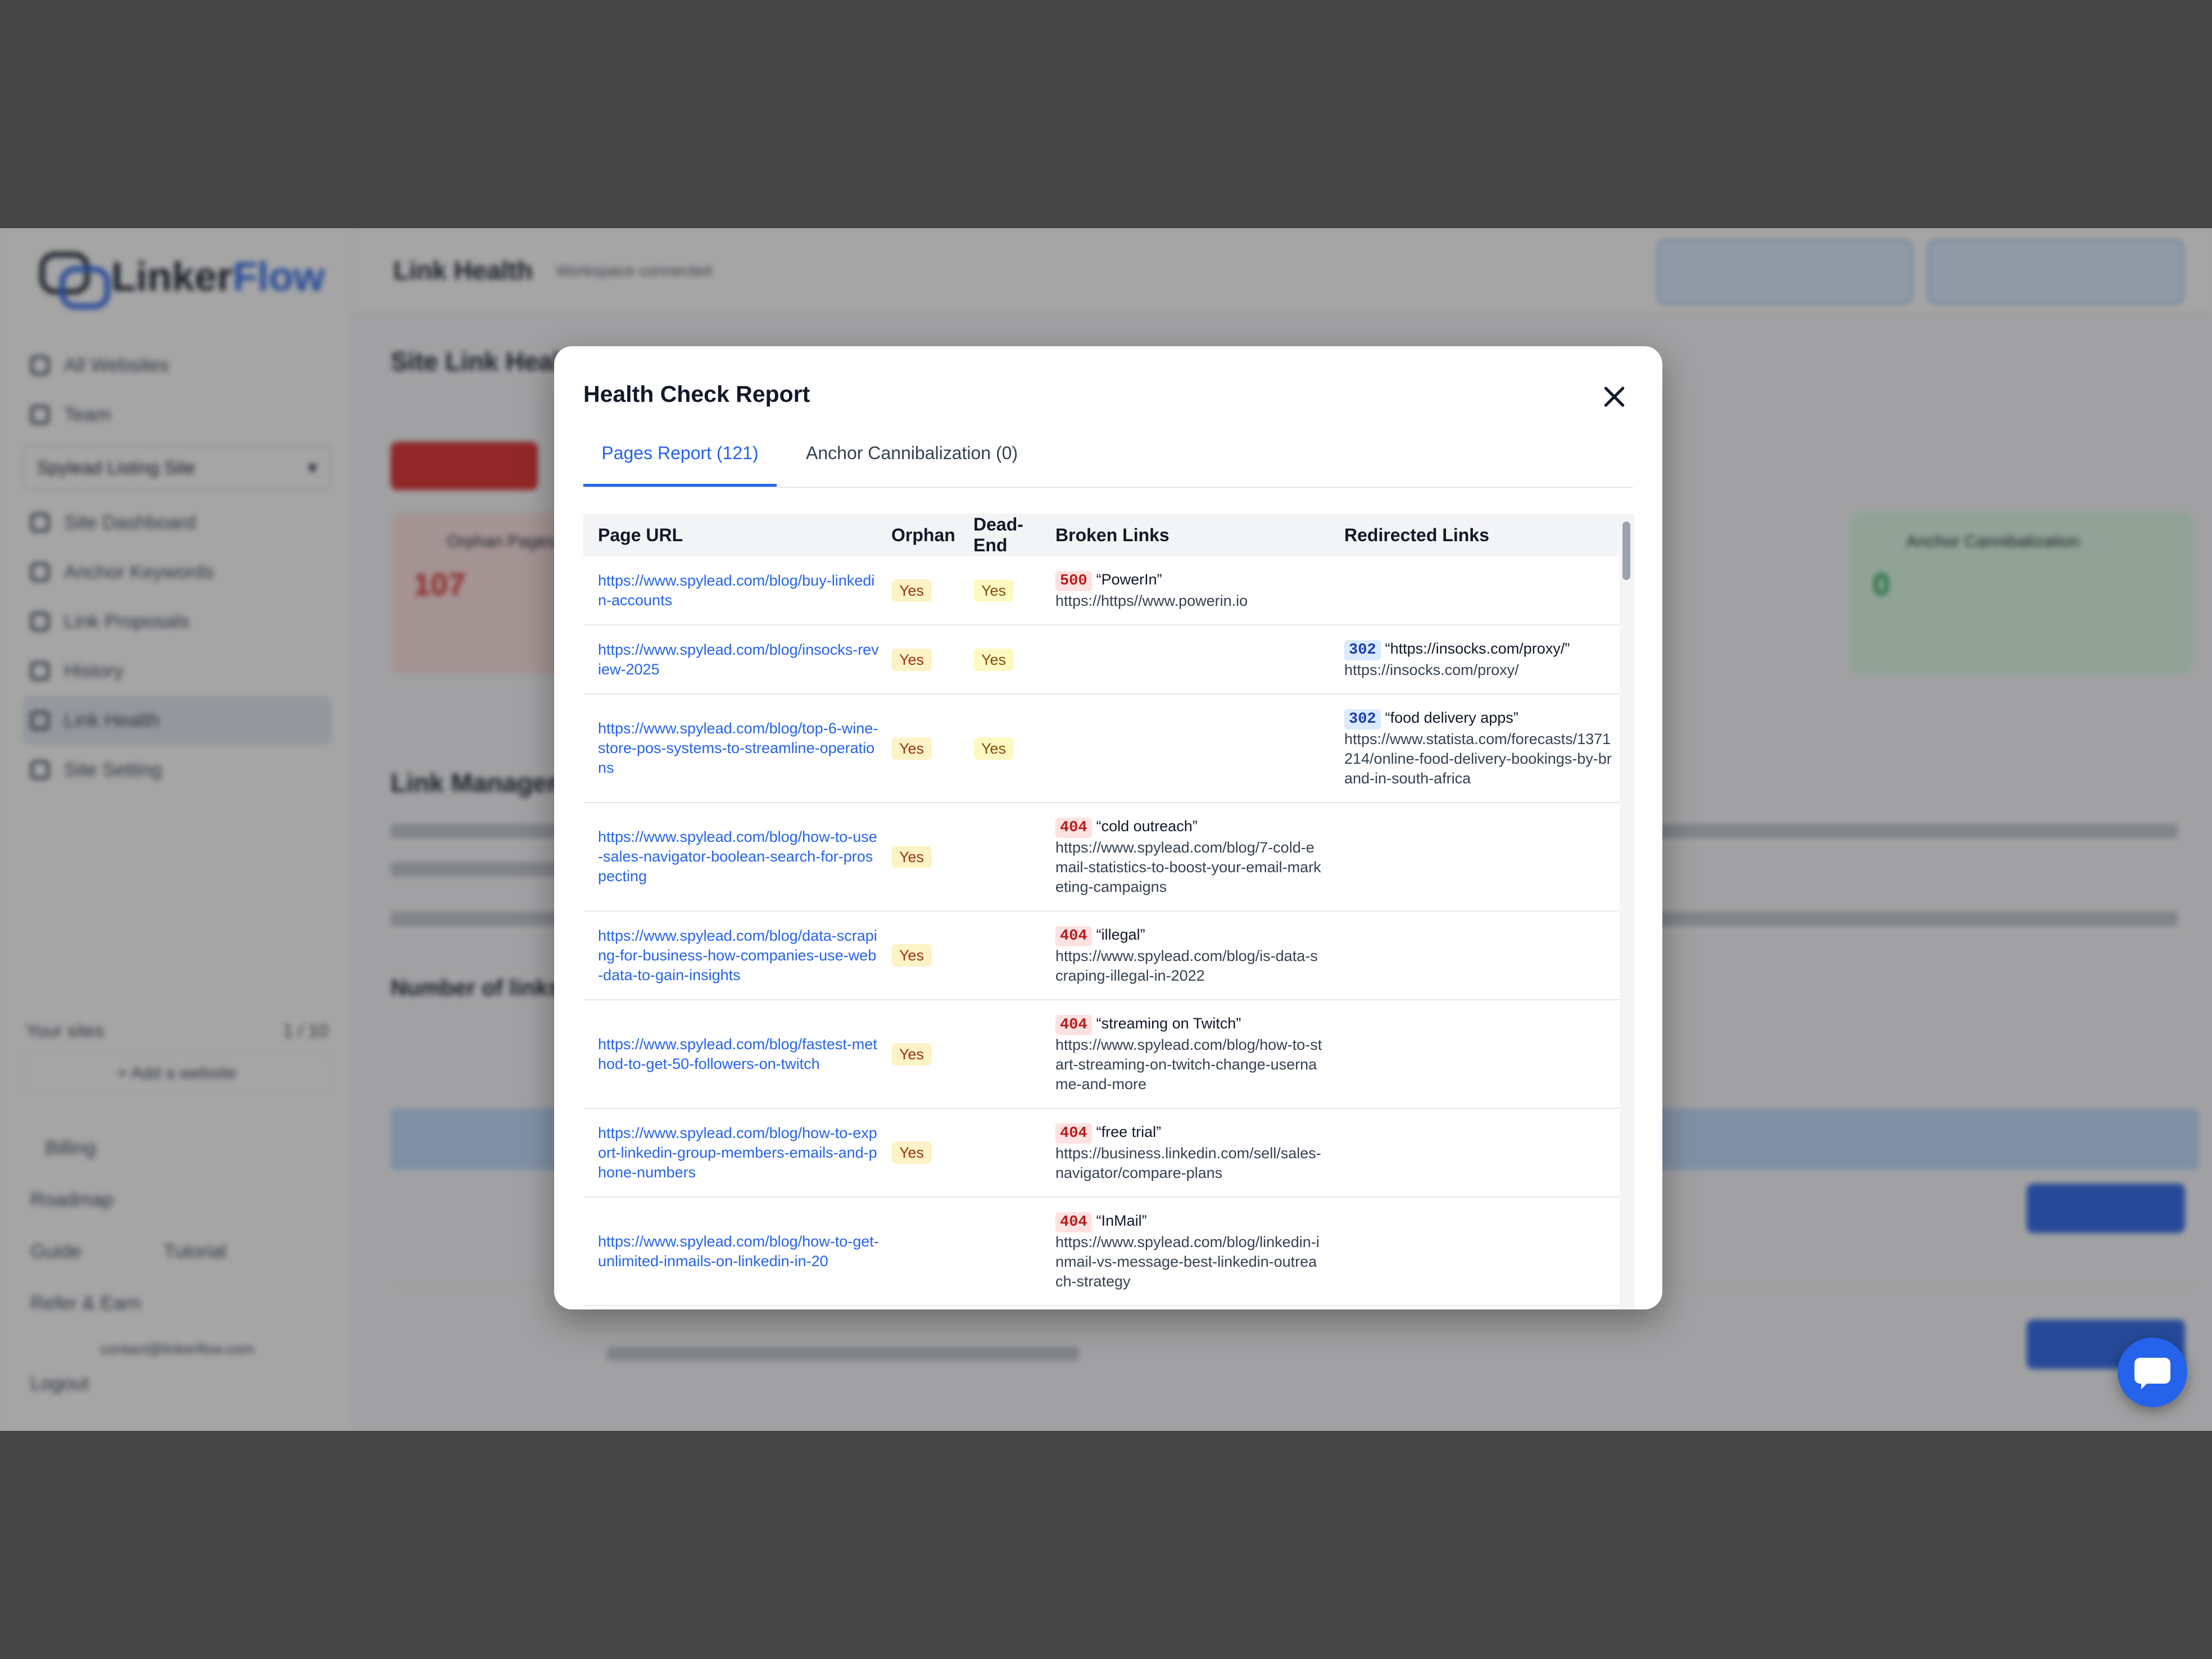  Describe the element at coordinates (1614, 397) in the screenshot. I see `close-icon` at that location.